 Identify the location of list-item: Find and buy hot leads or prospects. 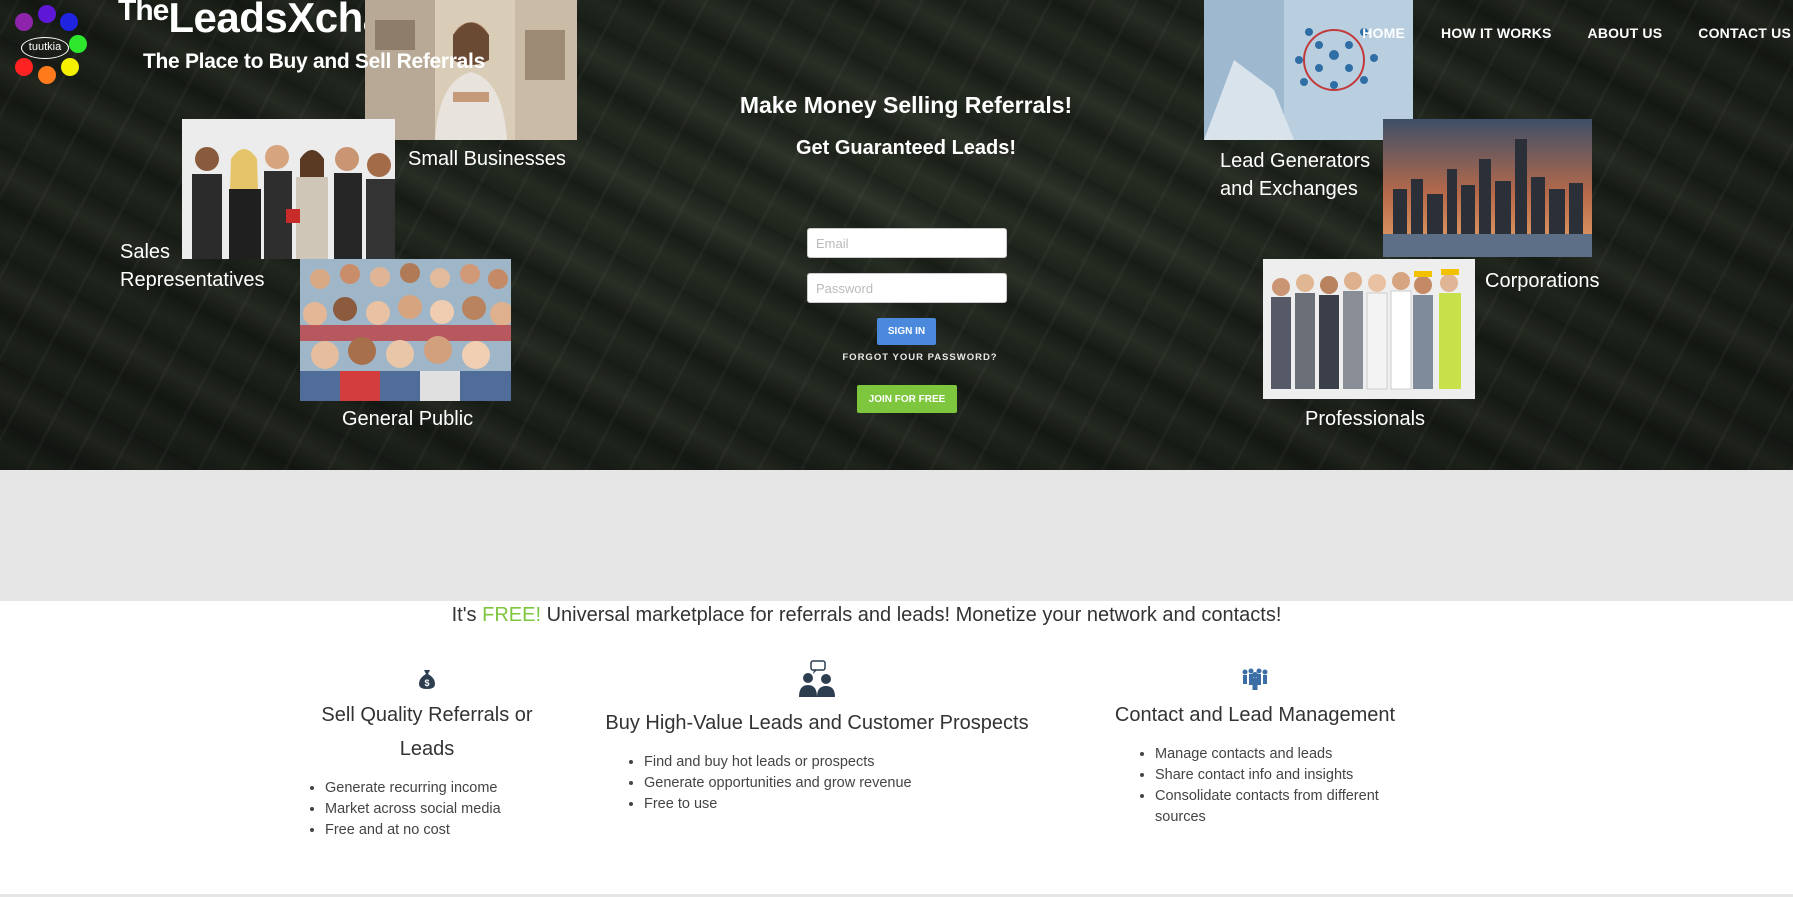
(848, 762).